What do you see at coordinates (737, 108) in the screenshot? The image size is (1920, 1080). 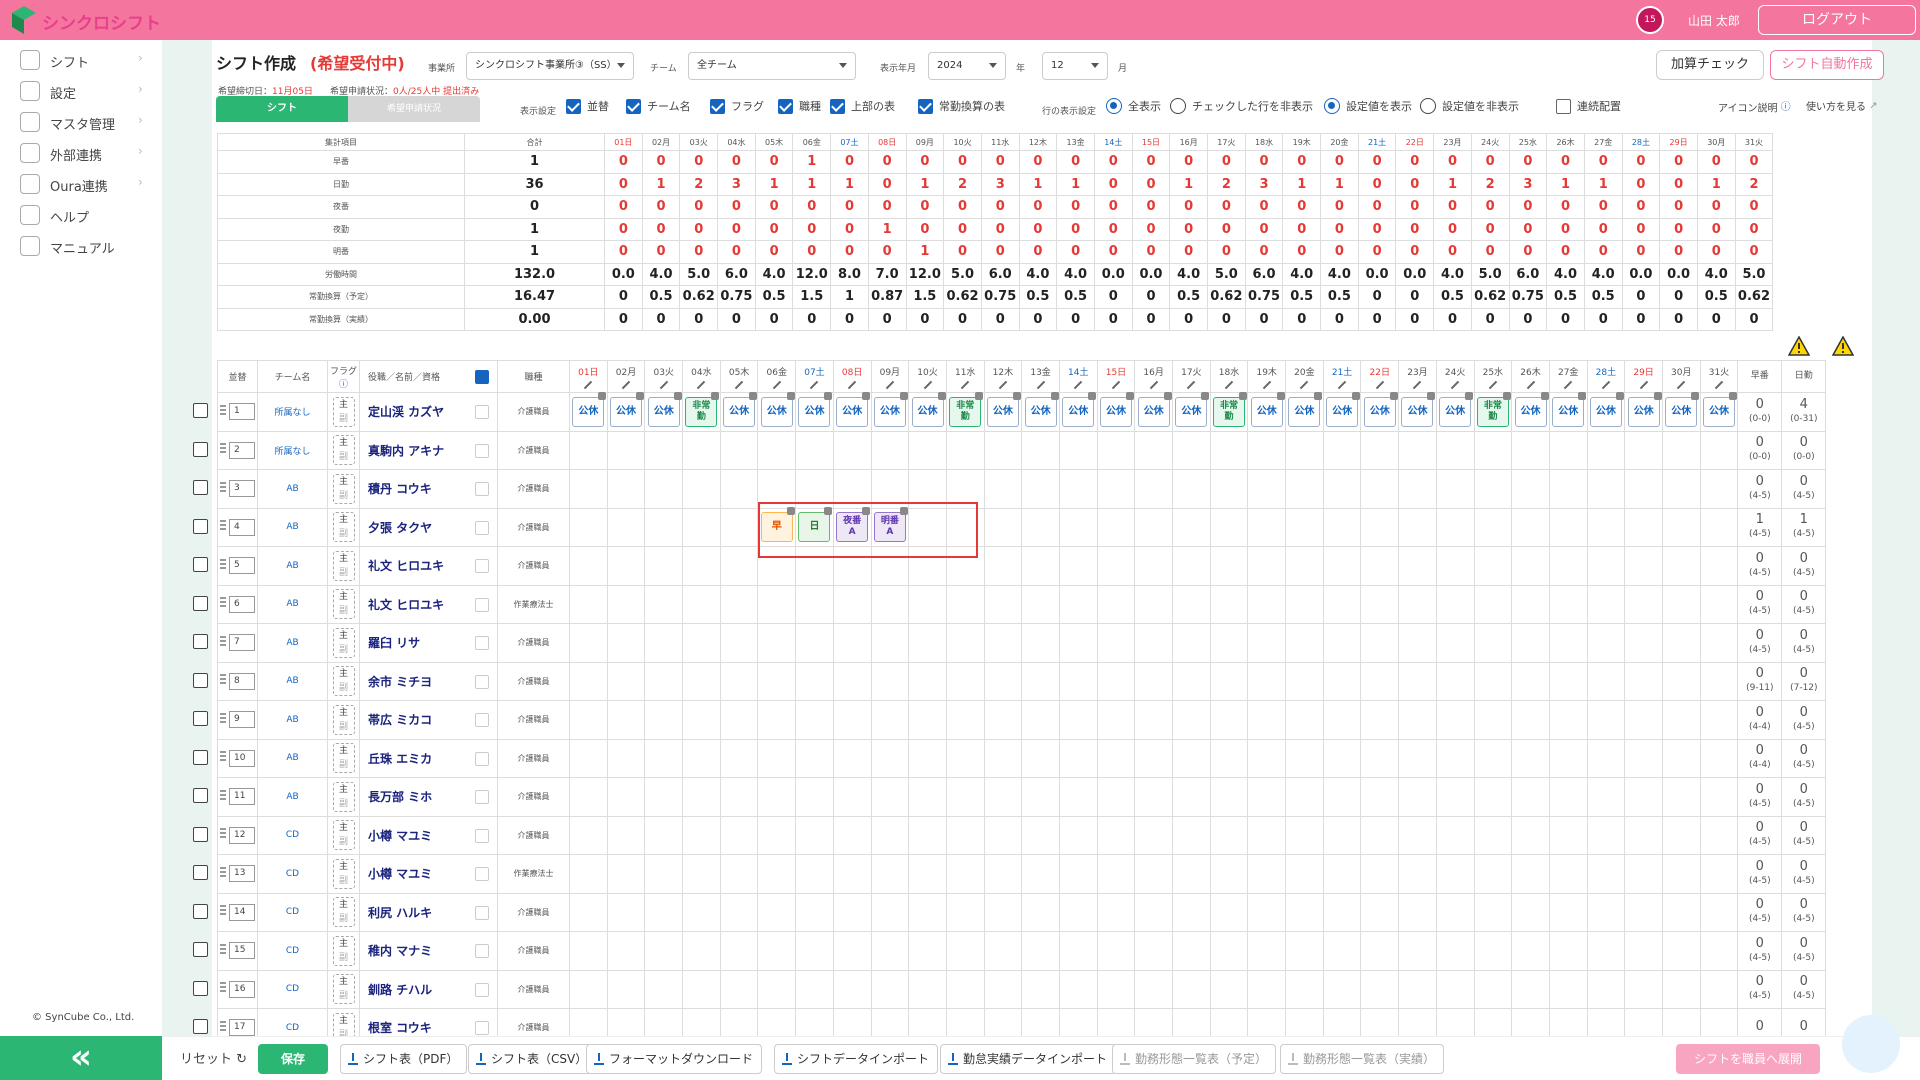 I see `display-check-2: フラグ` at bounding box center [737, 108].